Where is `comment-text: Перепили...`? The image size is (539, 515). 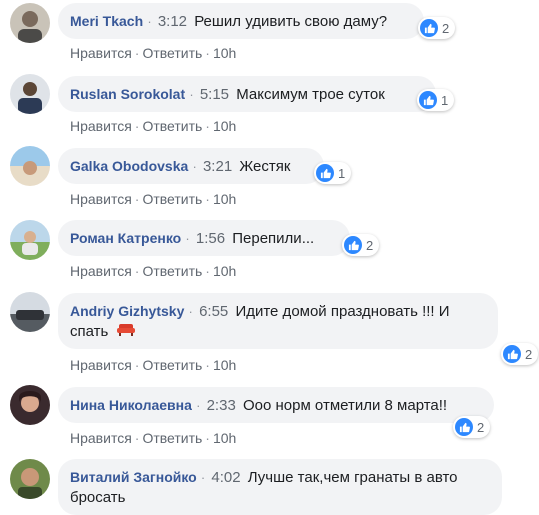
comment-text: Перепили... is located at coordinates (273, 238).